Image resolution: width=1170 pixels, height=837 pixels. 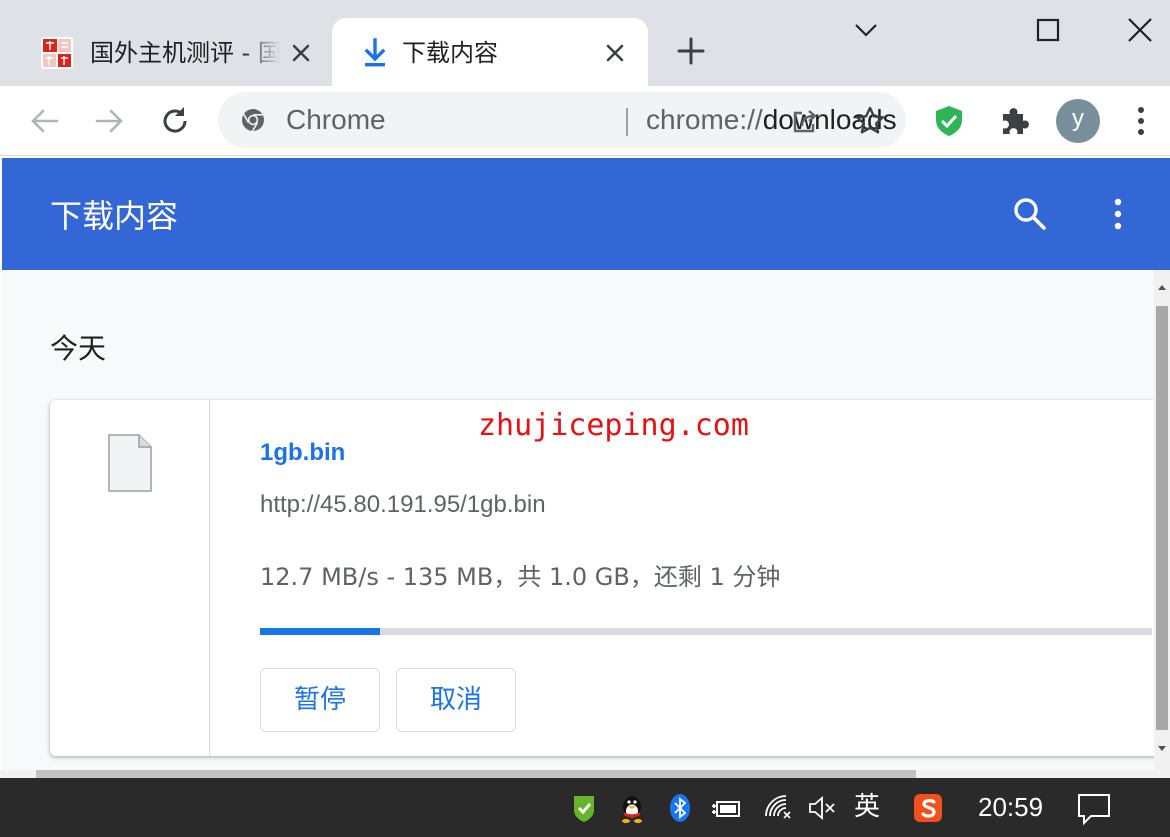 I want to click on vertical-scrollbar, so click(x=1162, y=520).